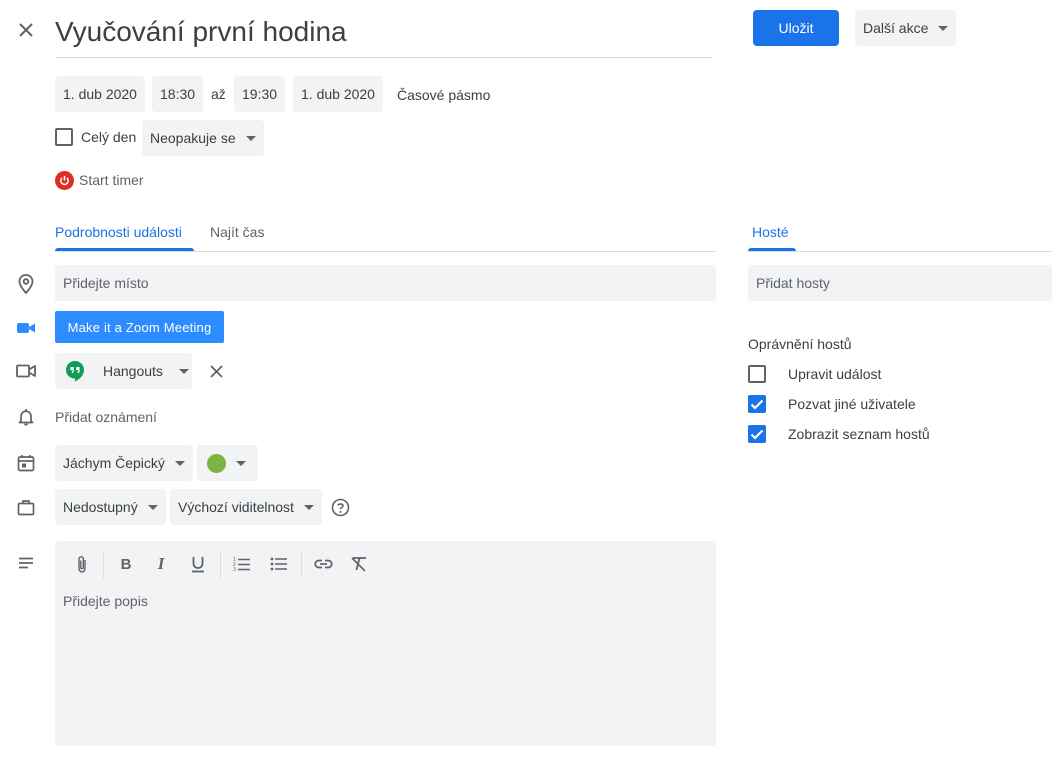  Describe the element at coordinates (279, 564) in the screenshot. I see `bulleted-list-icon` at that location.